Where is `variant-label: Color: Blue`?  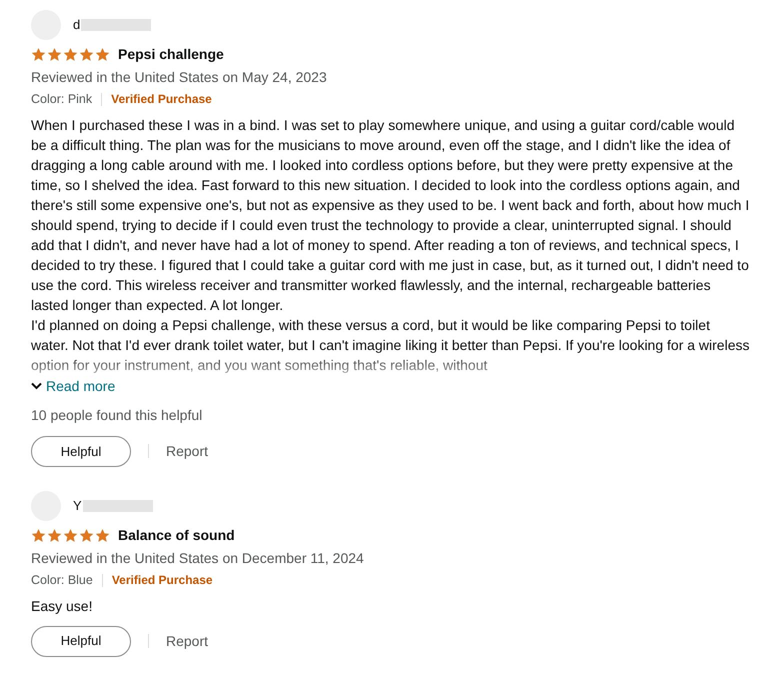
variant-label: Color: Blue is located at coordinates (62, 580).